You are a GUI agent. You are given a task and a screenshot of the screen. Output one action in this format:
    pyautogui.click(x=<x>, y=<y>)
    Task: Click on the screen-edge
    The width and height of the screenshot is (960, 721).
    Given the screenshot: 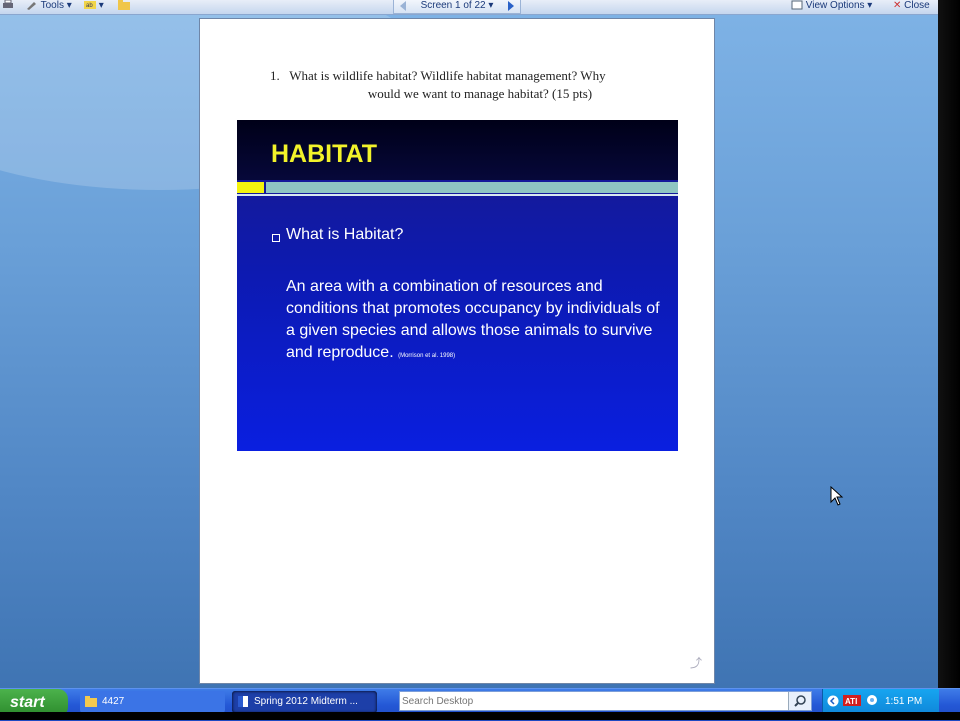 What is the action you would take?
    pyautogui.click(x=949, y=344)
    